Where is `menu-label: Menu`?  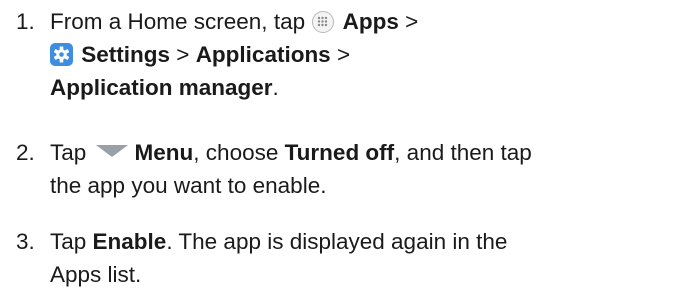
menu-label: Menu is located at coordinates (164, 152).